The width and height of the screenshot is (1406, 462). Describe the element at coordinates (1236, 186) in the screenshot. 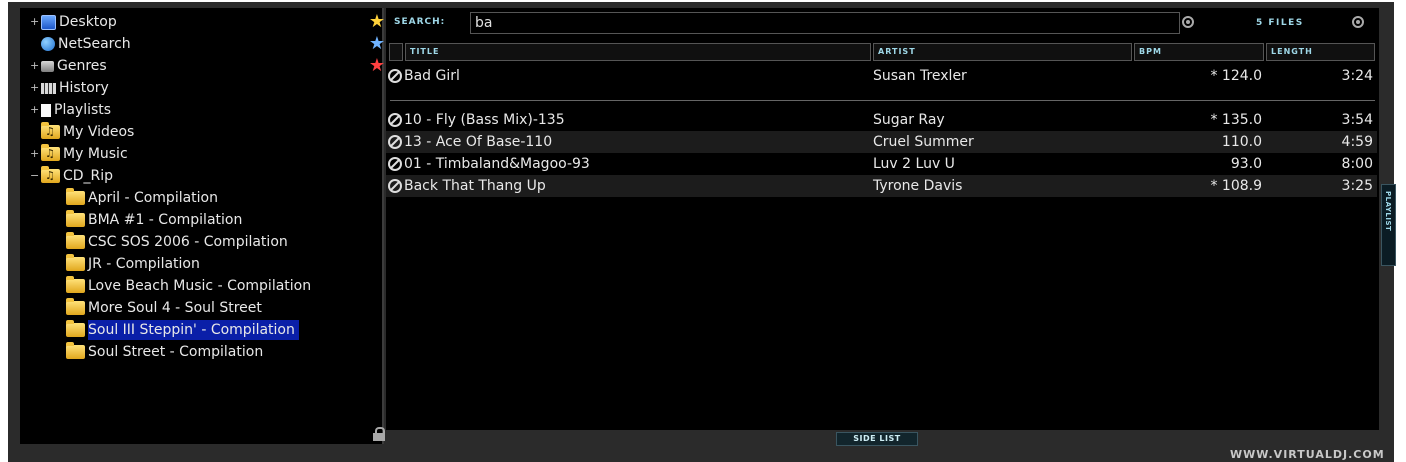

I see `track-bpm: * 108.9` at that location.